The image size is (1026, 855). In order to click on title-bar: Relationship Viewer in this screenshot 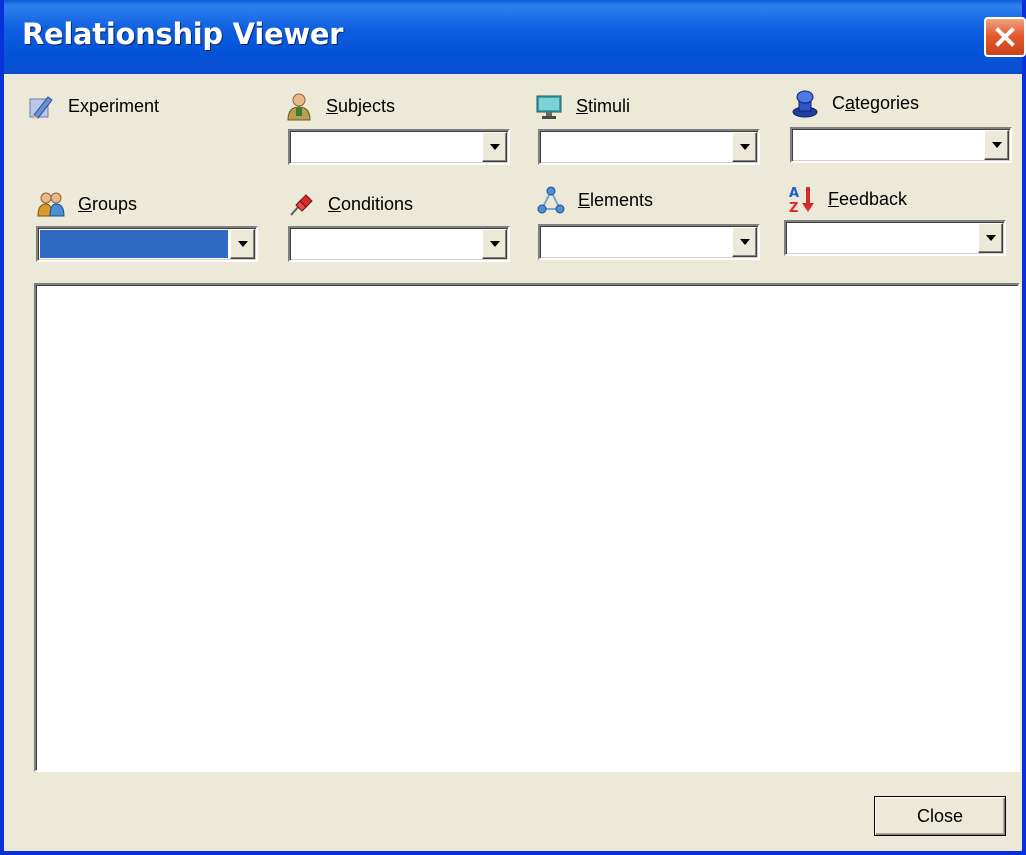, I will do `click(515, 37)`.